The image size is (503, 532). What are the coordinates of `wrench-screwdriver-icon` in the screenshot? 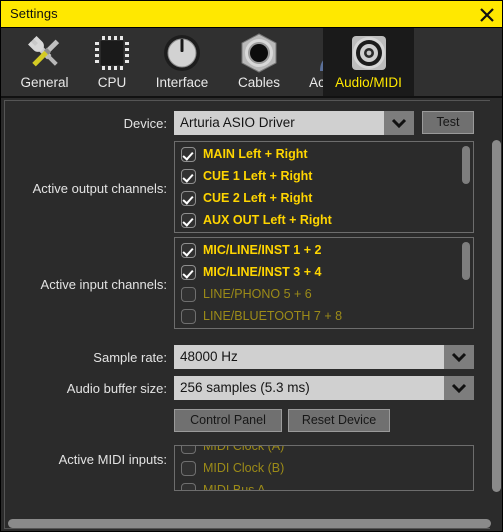 It's located at (45, 53).